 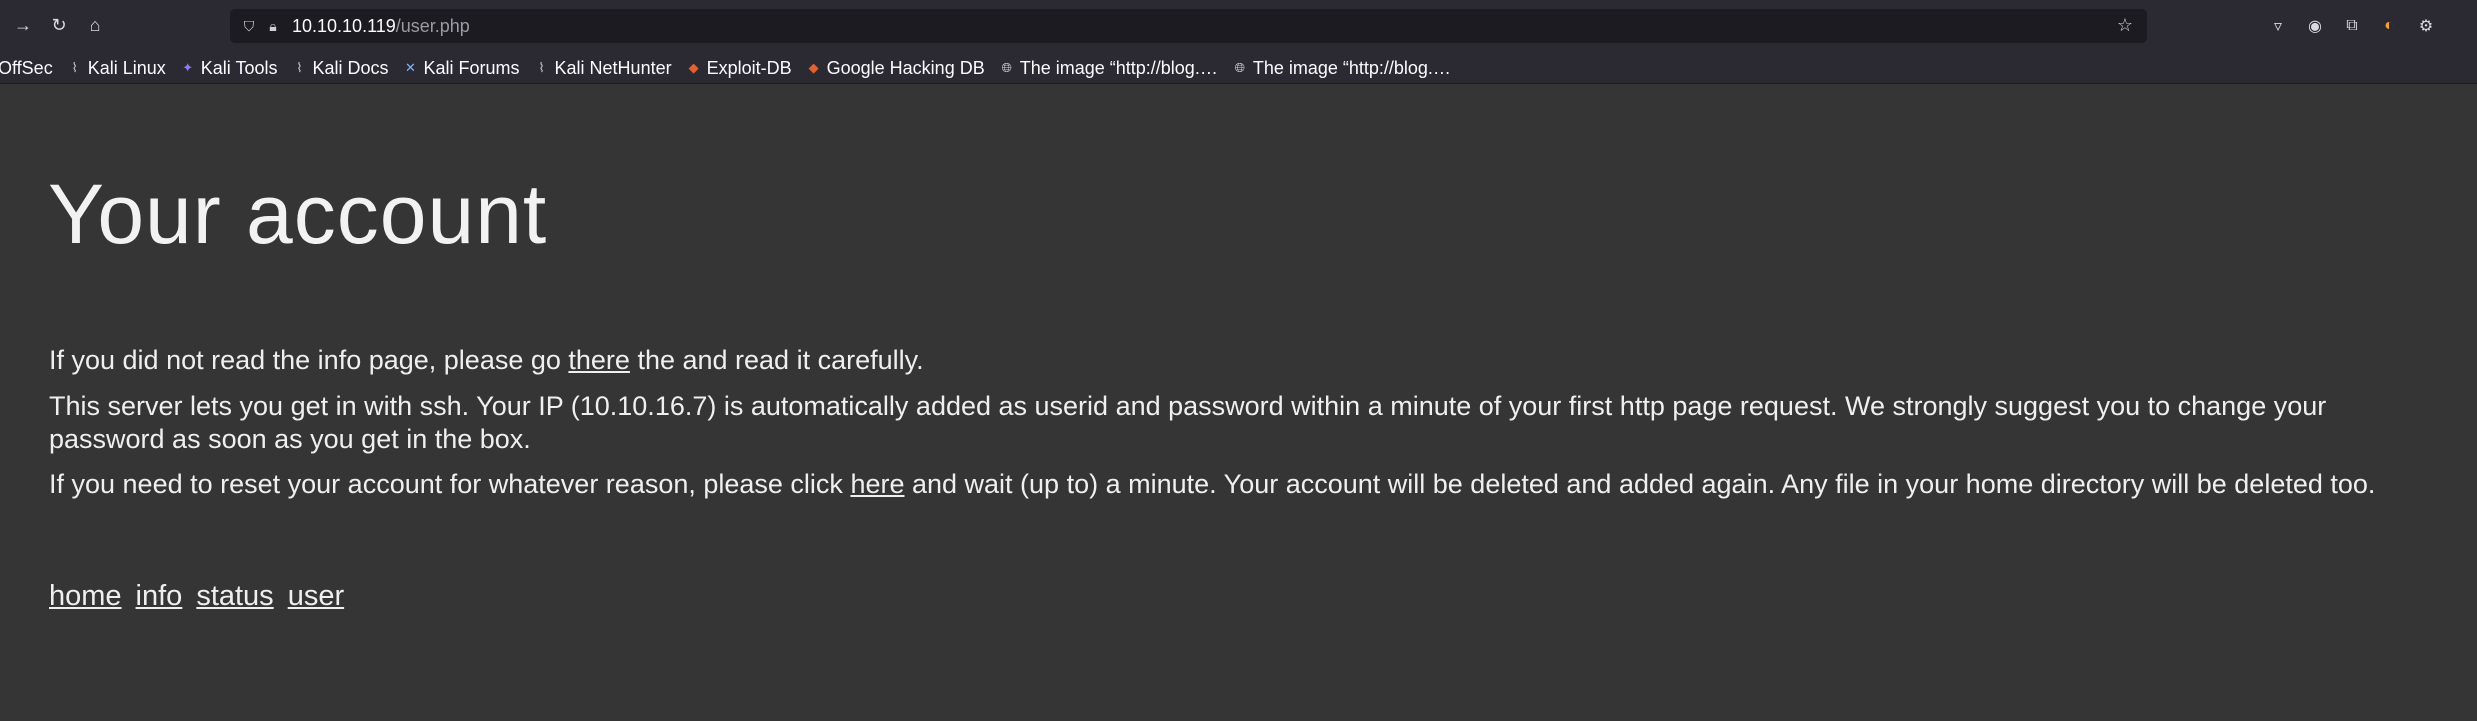 What do you see at coordinates (23, 25) in the screenshot?
I see `back-icon: →` at bounding box center [23, 25].